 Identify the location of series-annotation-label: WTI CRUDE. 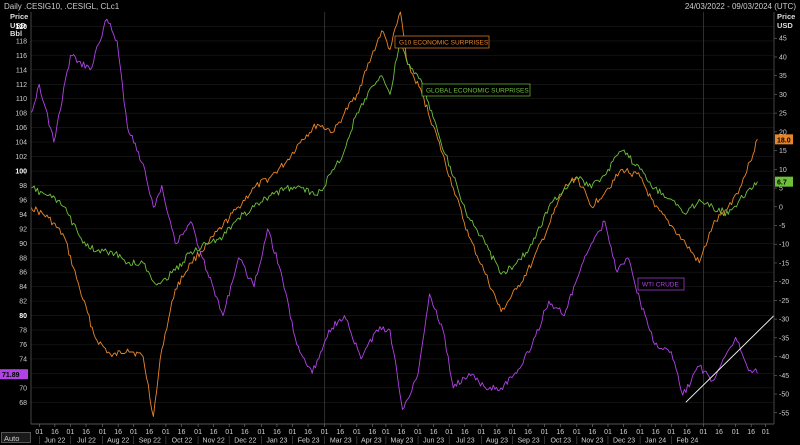
(660, 285).